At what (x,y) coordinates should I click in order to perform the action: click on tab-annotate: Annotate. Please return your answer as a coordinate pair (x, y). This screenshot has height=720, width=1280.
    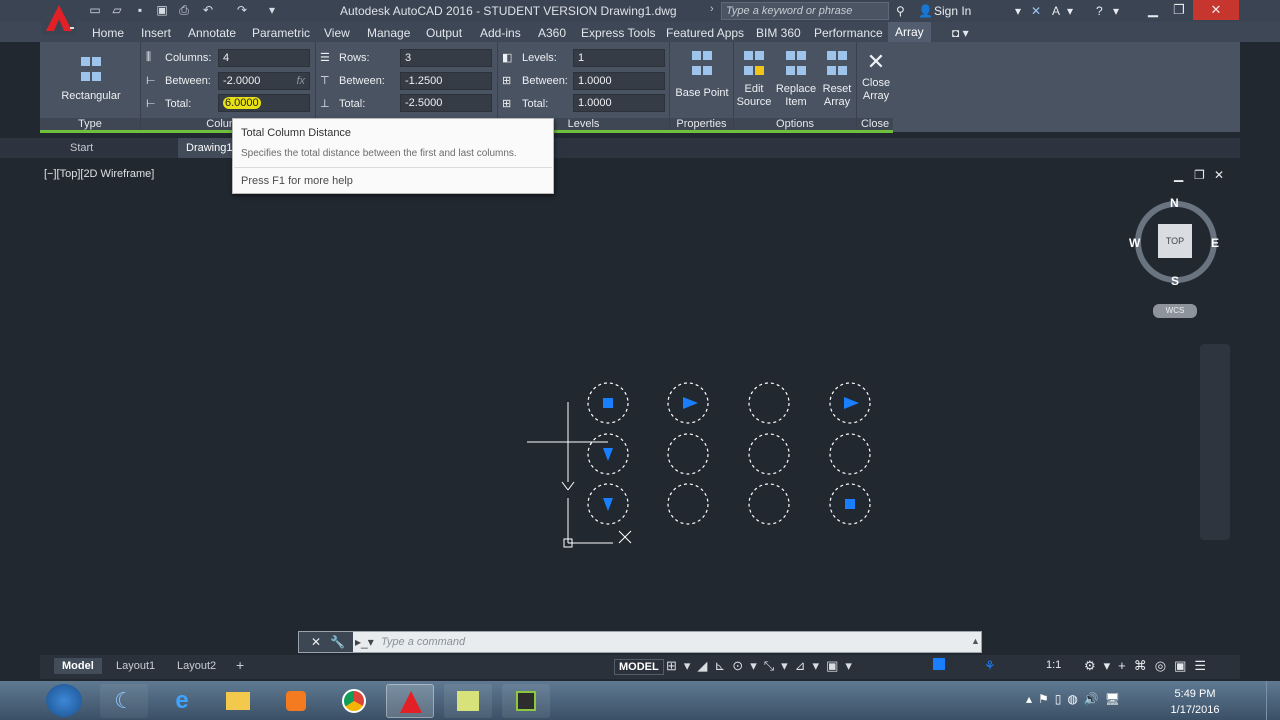
    Looking at the image, I should click on (212, 33).